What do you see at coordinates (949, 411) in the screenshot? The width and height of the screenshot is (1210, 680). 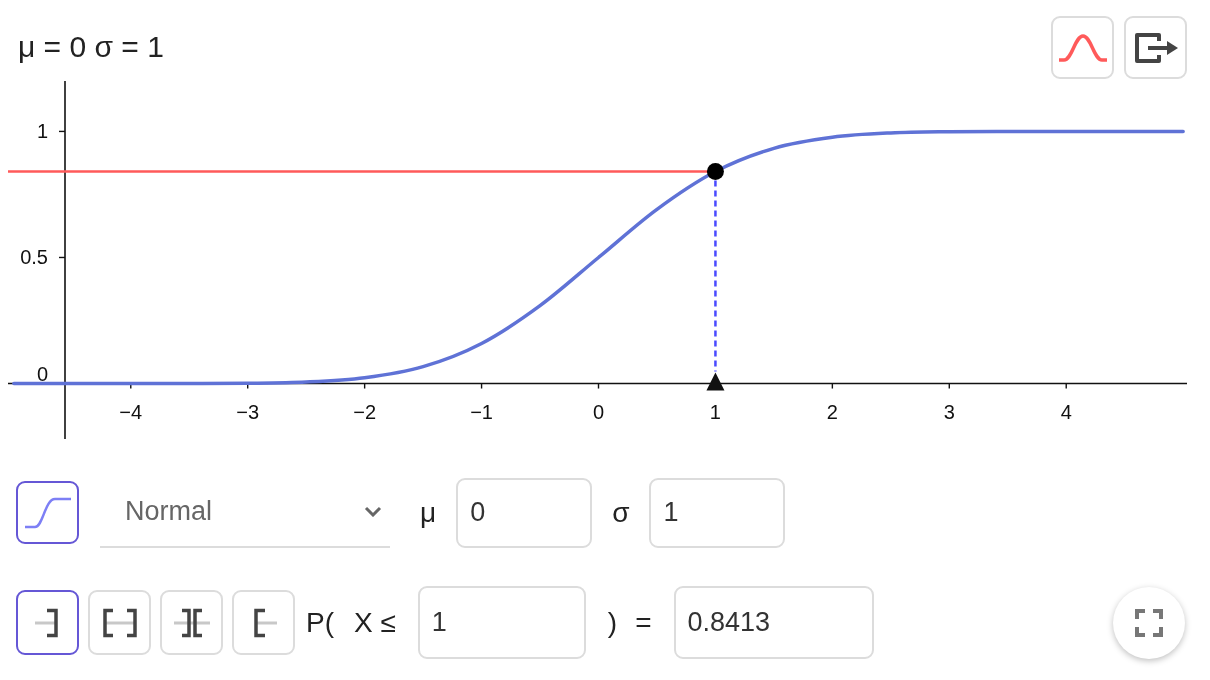 I see `axis-tick-label: 3` at bounding box center [949, 411].